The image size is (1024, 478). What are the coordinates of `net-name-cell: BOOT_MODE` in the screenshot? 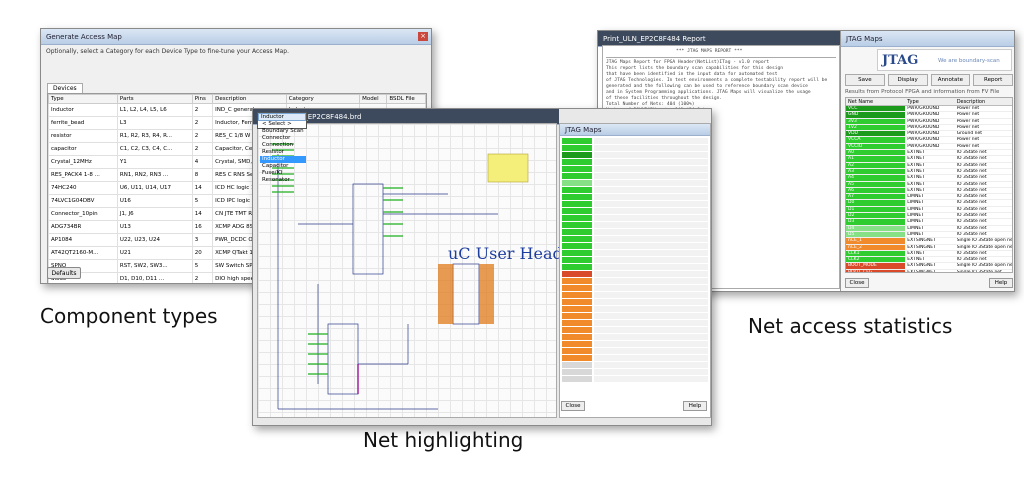 It's located at (876, 266).